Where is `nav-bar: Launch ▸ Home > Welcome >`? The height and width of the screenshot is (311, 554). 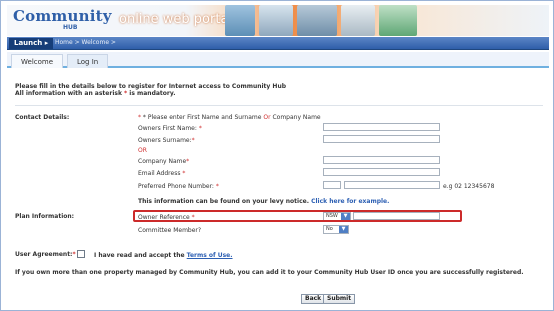 nav-bar: Launch ▸ Home > Welcome > is located at coordinates (278, 43).